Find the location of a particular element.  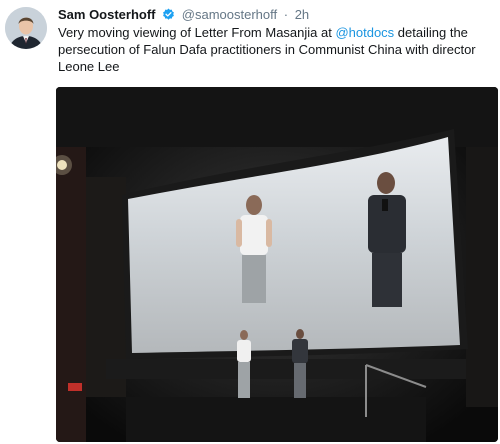

verified-badge-icon is located at coordinates (168, 16).